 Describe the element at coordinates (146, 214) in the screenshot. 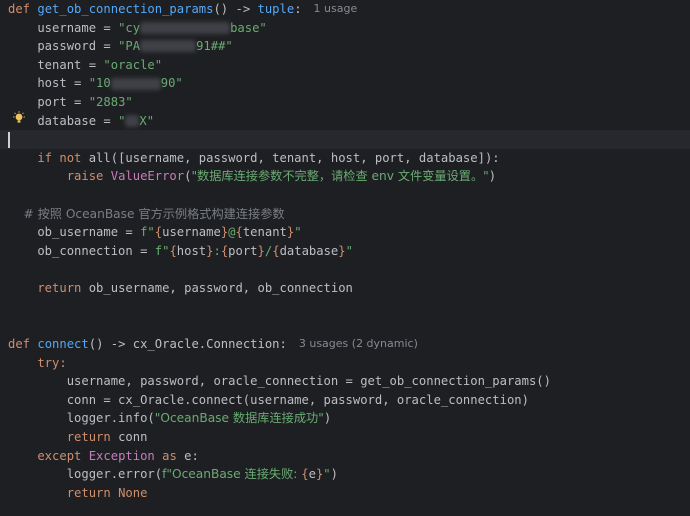

I see `code-line-comment: # 按照 OceanBase 官方示例格式构建连接参数` at that location.